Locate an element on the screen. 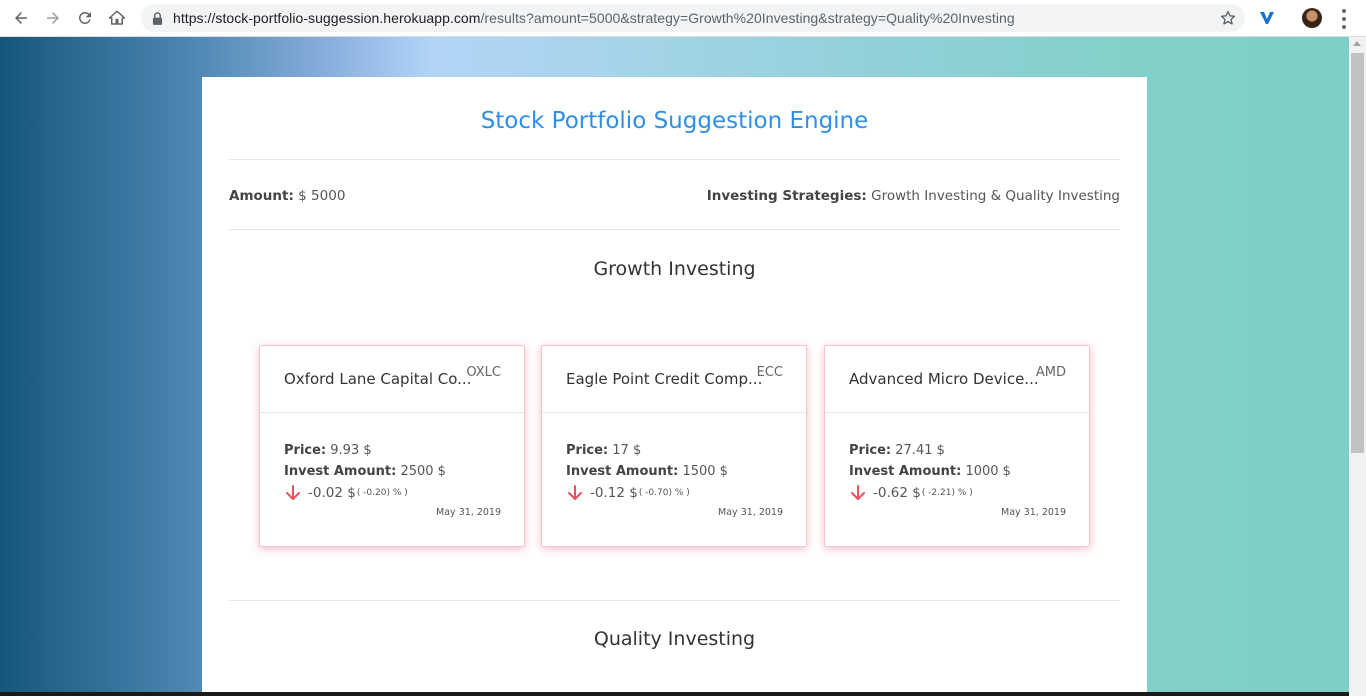  reload-icon is located at coordinates (84, 17).